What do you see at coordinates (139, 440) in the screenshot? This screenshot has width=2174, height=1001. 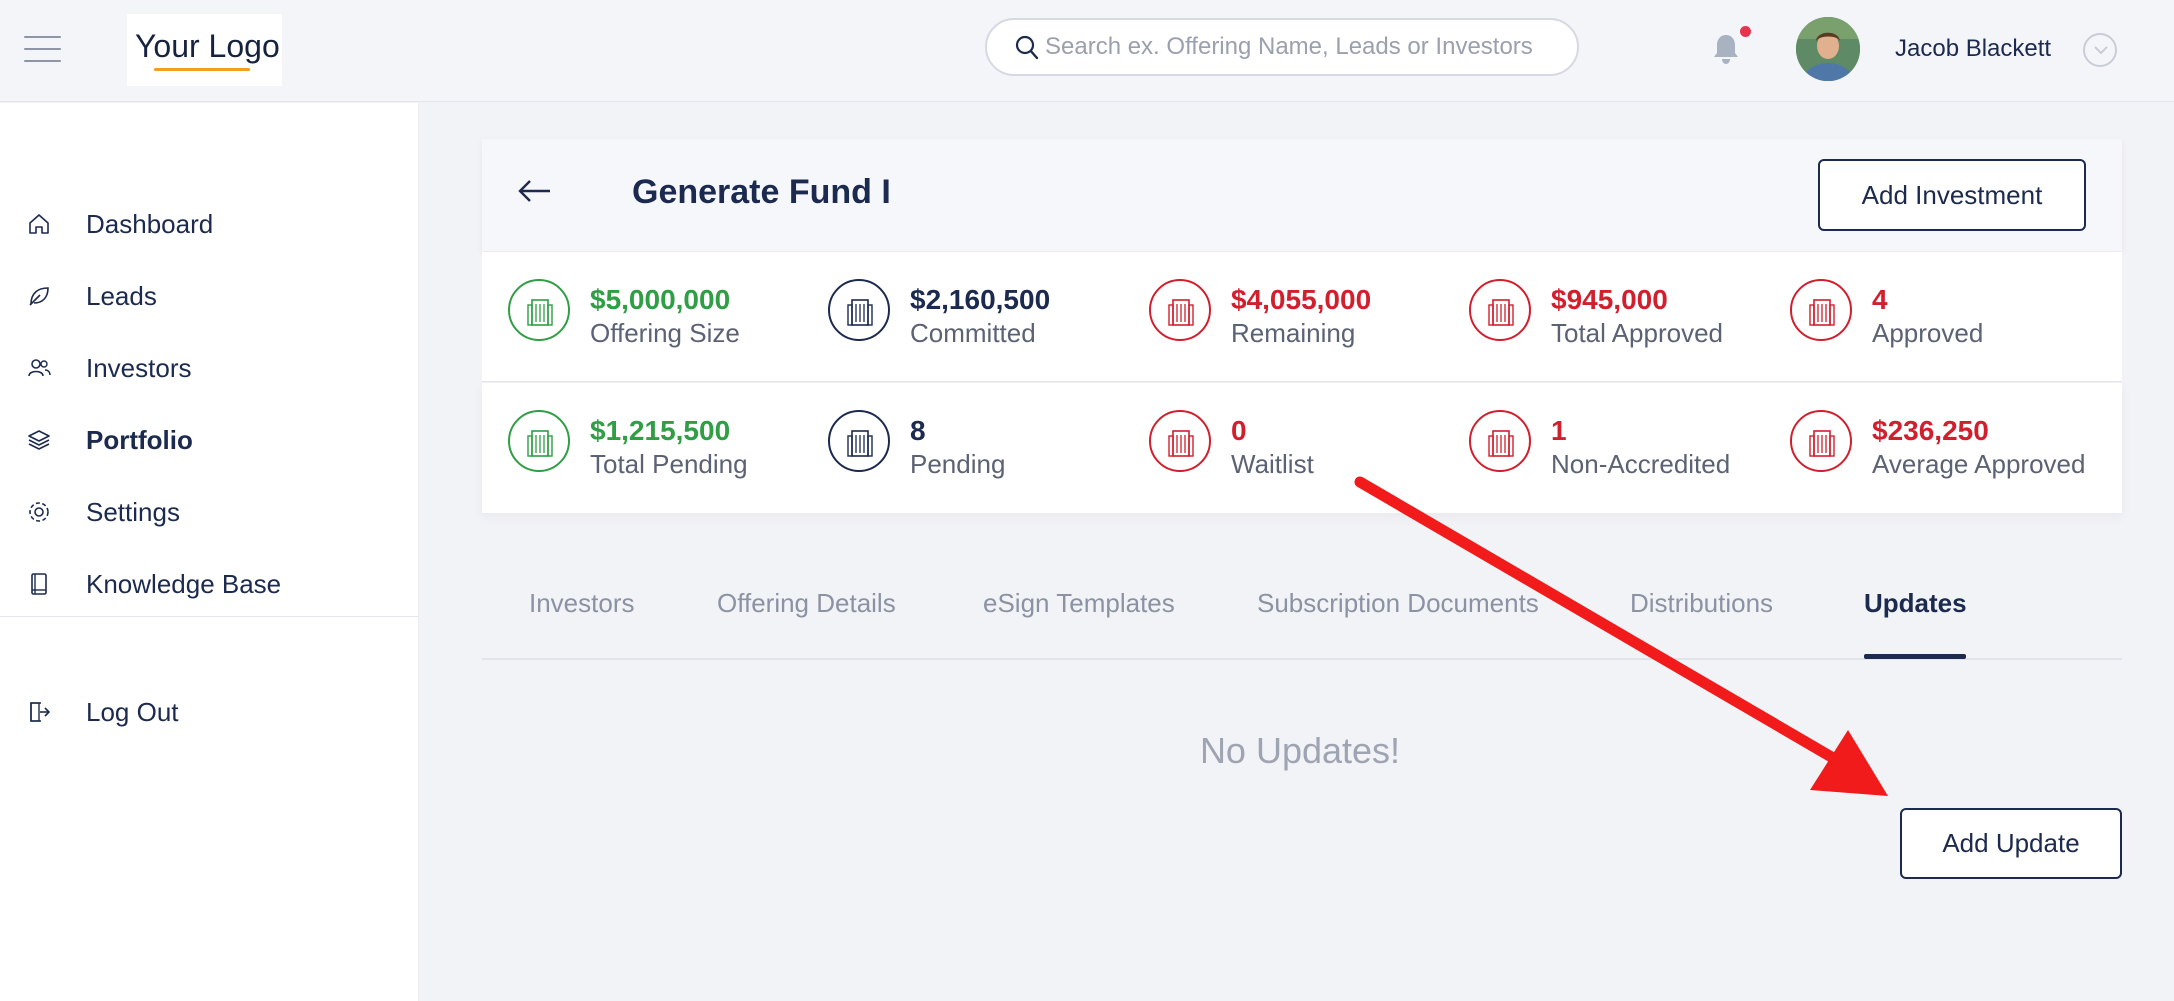 I see `sidebar-item-label: Portfolio` at bounding box center [139, 440].